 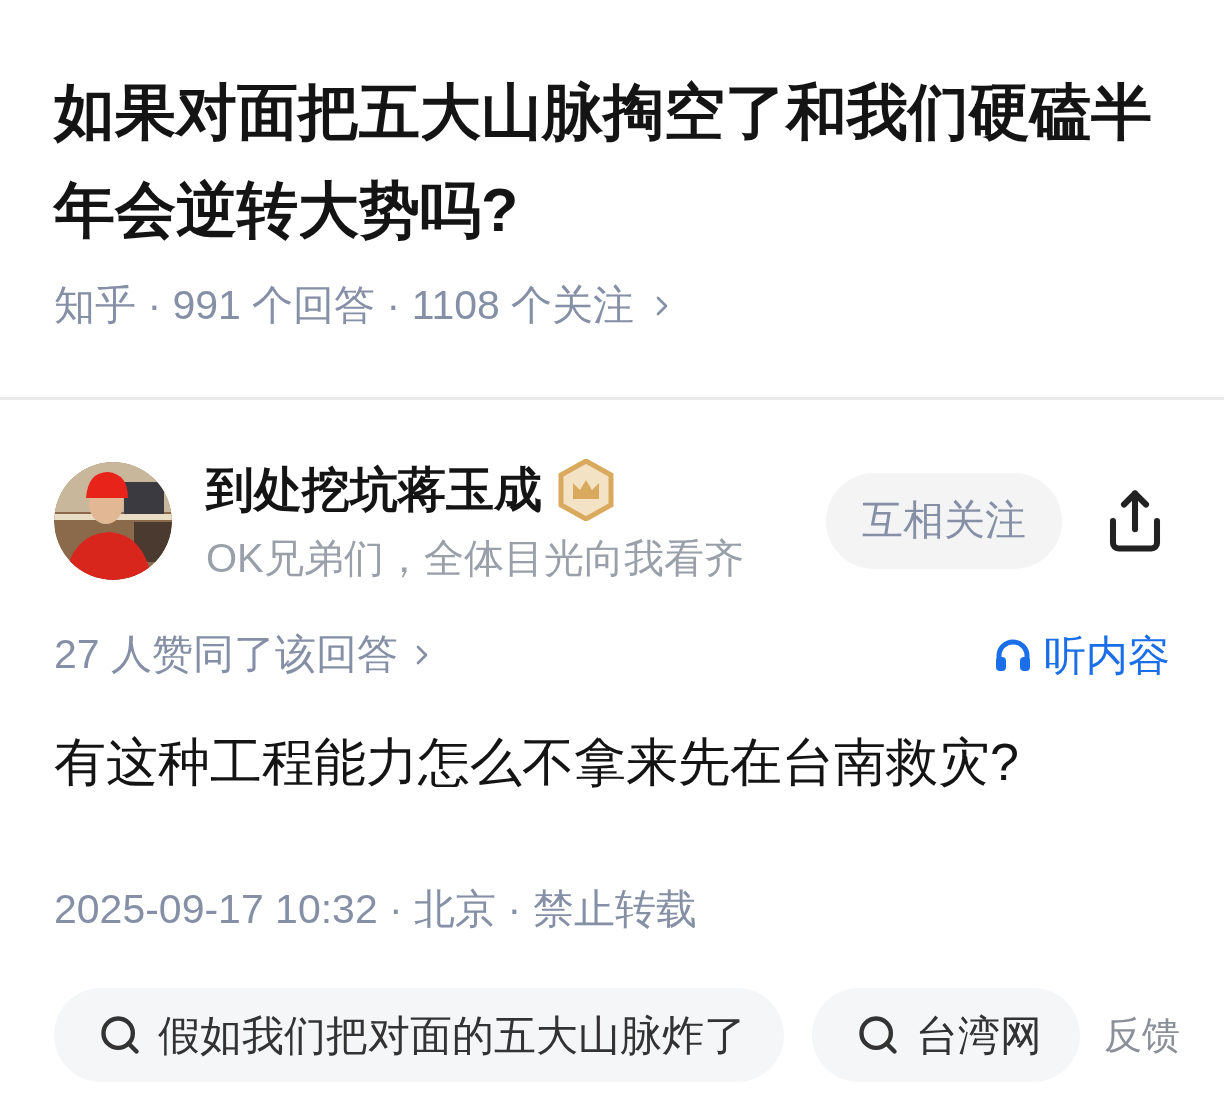 What do you see at coordinates (1013, 655) in the screenshot?
I see `headphones-icon` at bounding box center [1013, 655].